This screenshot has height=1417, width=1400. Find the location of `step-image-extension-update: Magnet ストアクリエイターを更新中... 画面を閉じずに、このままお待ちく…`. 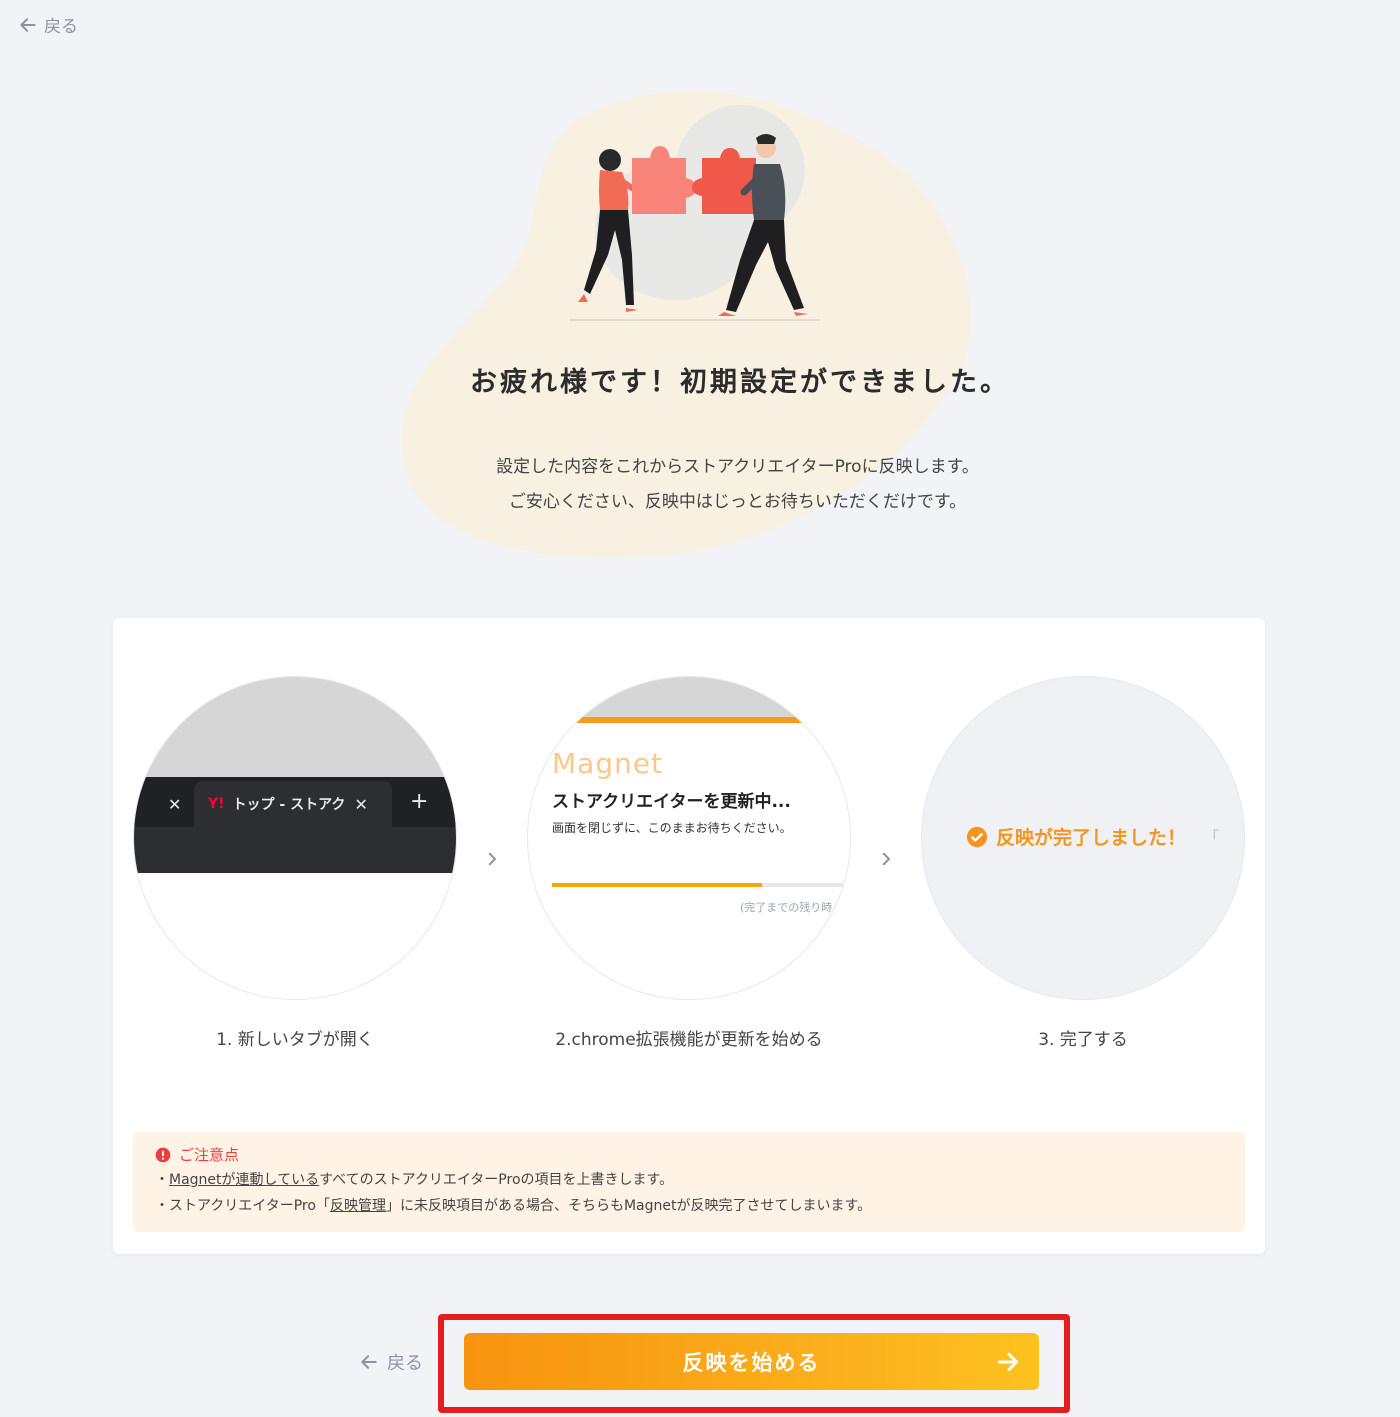

step-image-extension-update: Magnet ストアクリエイターを更新中... 画面を閉じずに、このままお待ちく… is located at coordinates (689, 838).